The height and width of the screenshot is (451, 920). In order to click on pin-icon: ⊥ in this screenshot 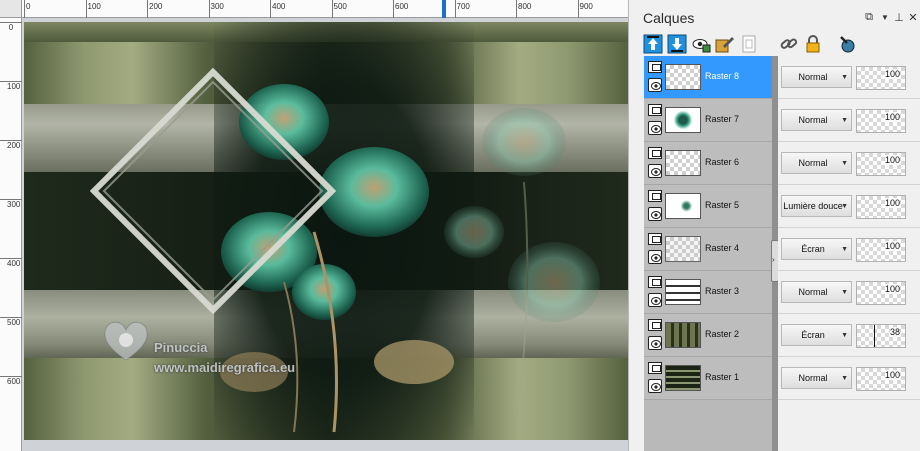, I will do `click(899, 17)`.